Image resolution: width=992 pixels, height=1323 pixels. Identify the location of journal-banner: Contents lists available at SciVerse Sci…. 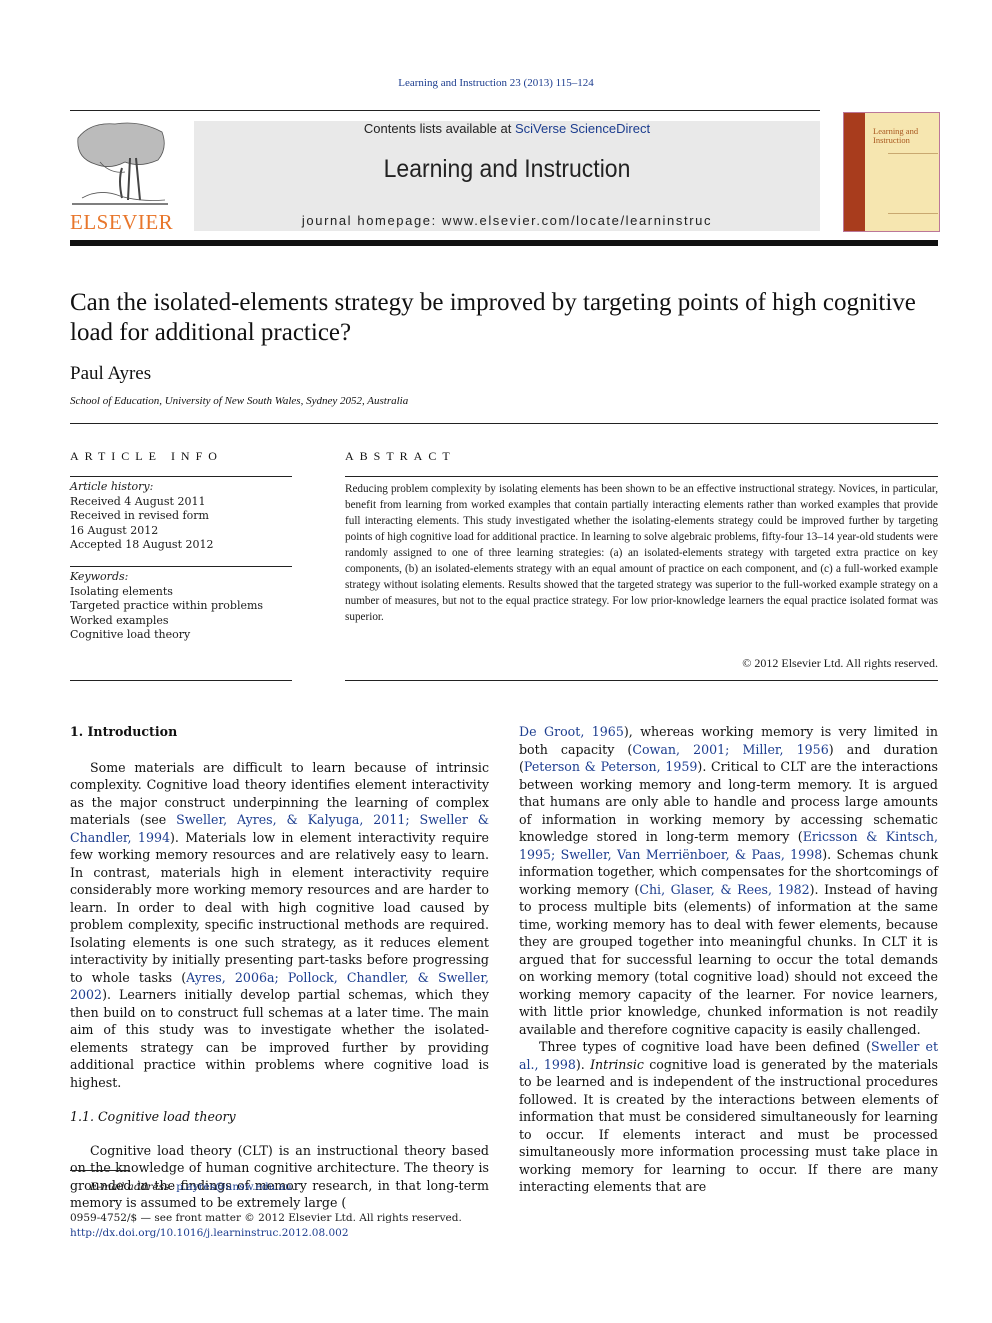
(507, 176).